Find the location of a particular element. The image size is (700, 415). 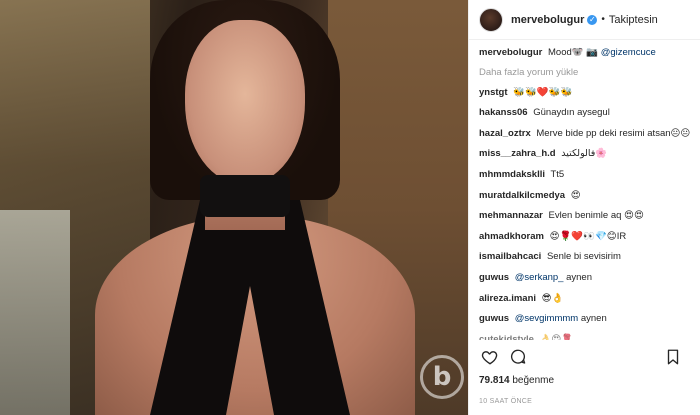

comment-text: Tt5 is located at coordinates (557, 174).